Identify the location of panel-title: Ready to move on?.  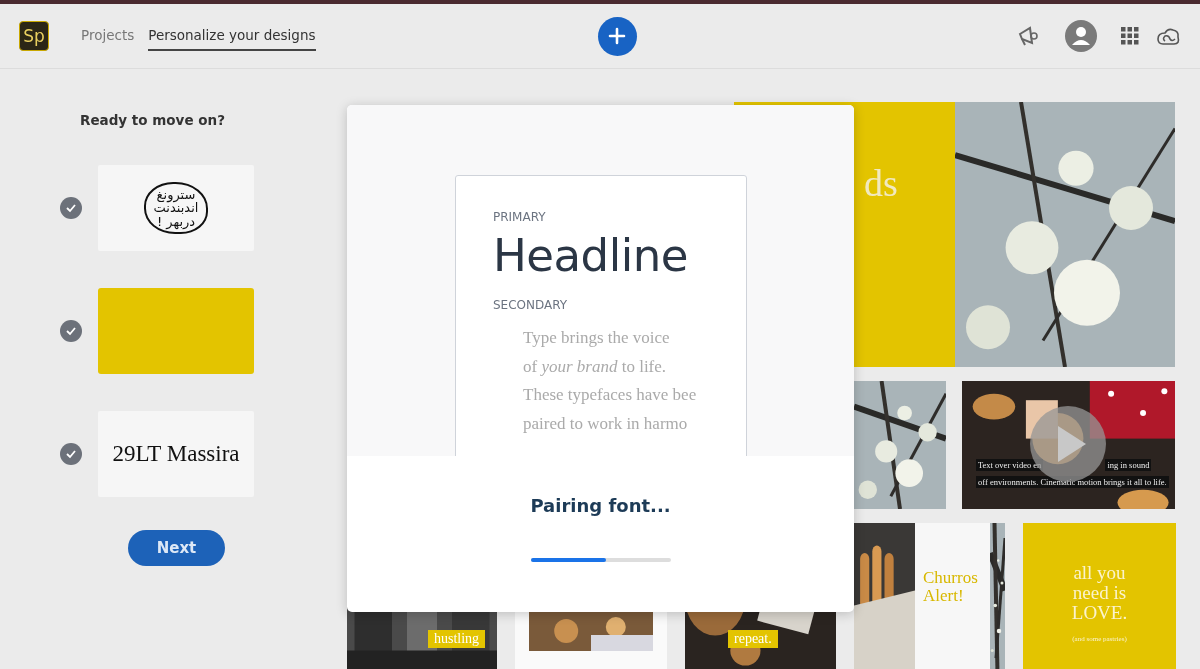
(153, 120).